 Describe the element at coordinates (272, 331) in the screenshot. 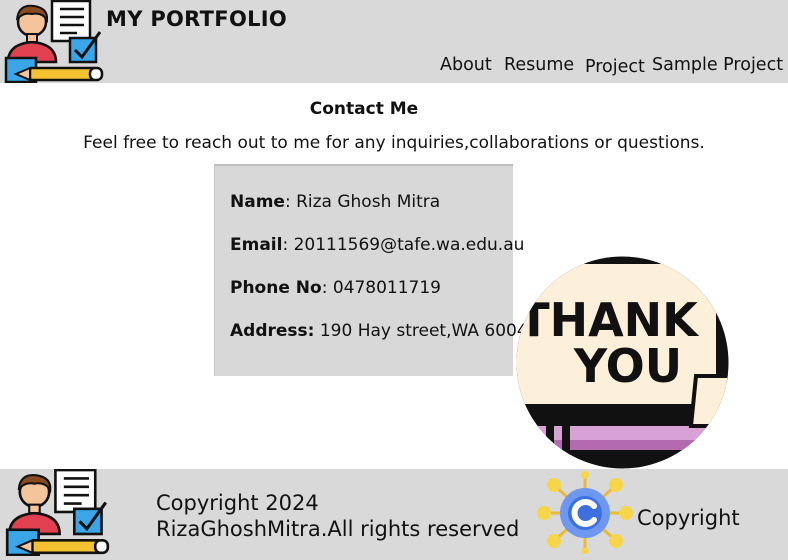

I see `address-label: Address:` at that location.